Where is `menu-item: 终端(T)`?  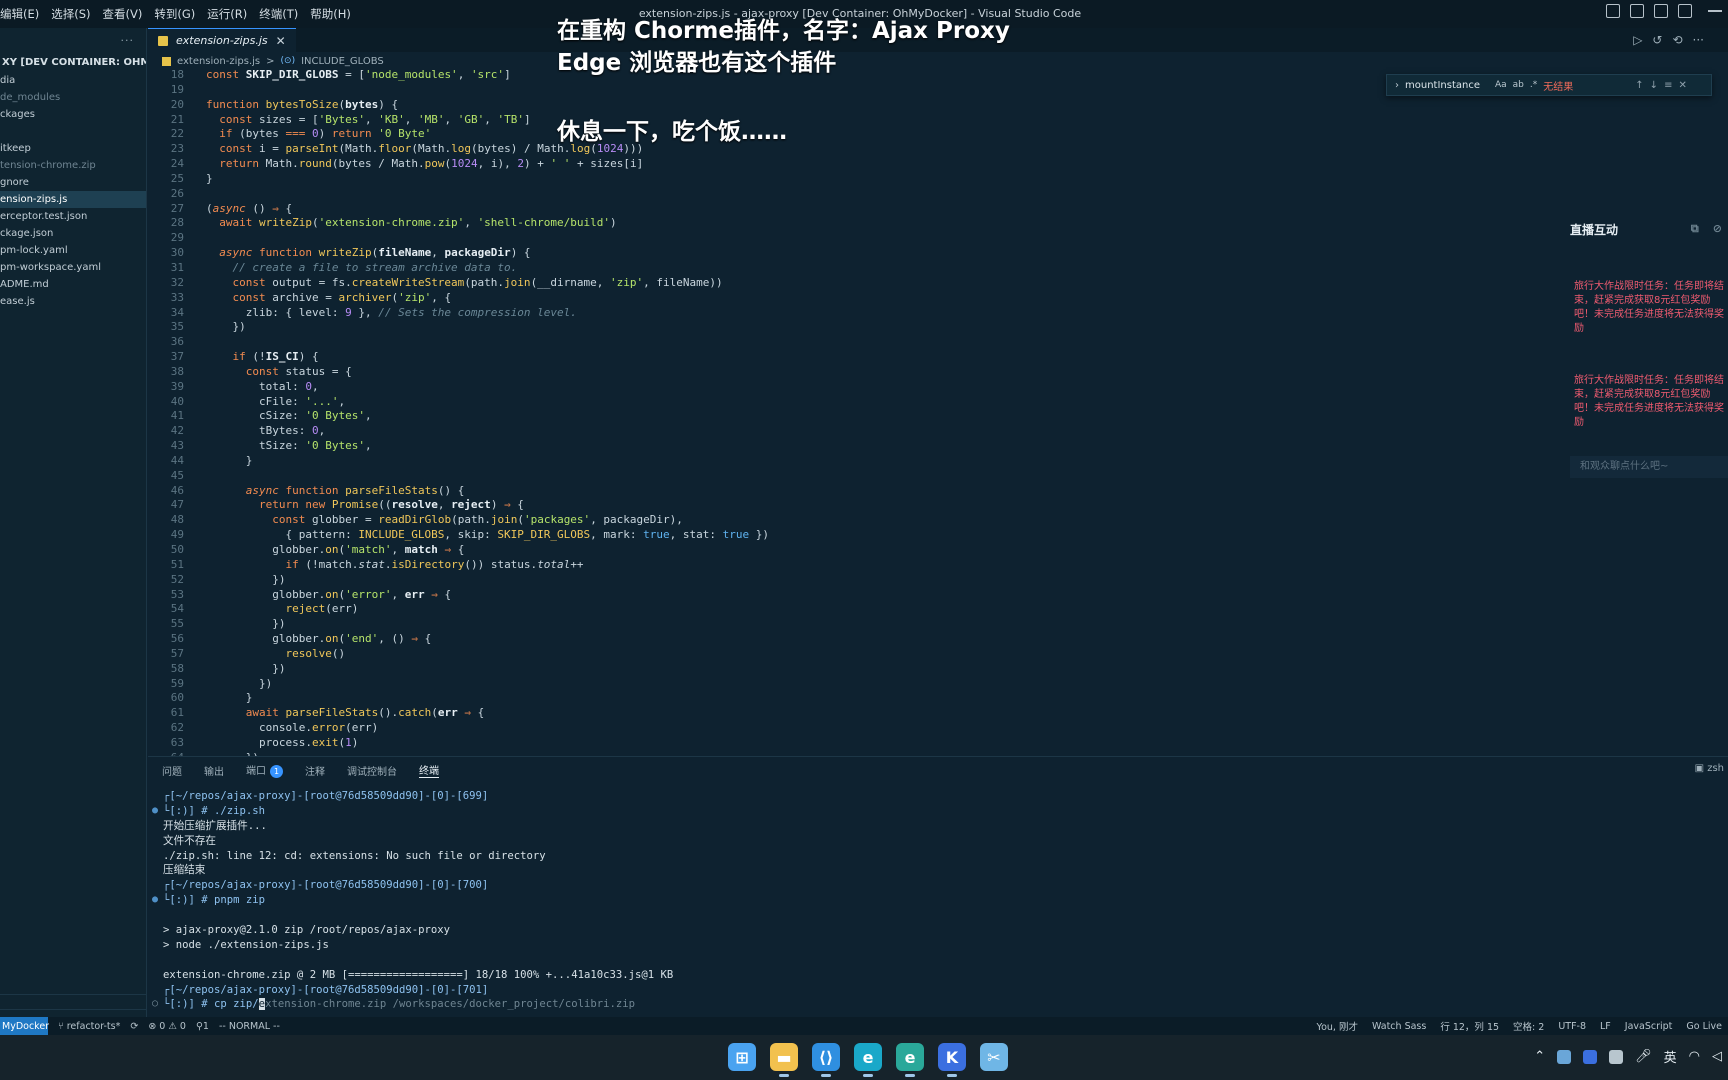 menu-item: 终端(T) is located at coordinates (278, 14).